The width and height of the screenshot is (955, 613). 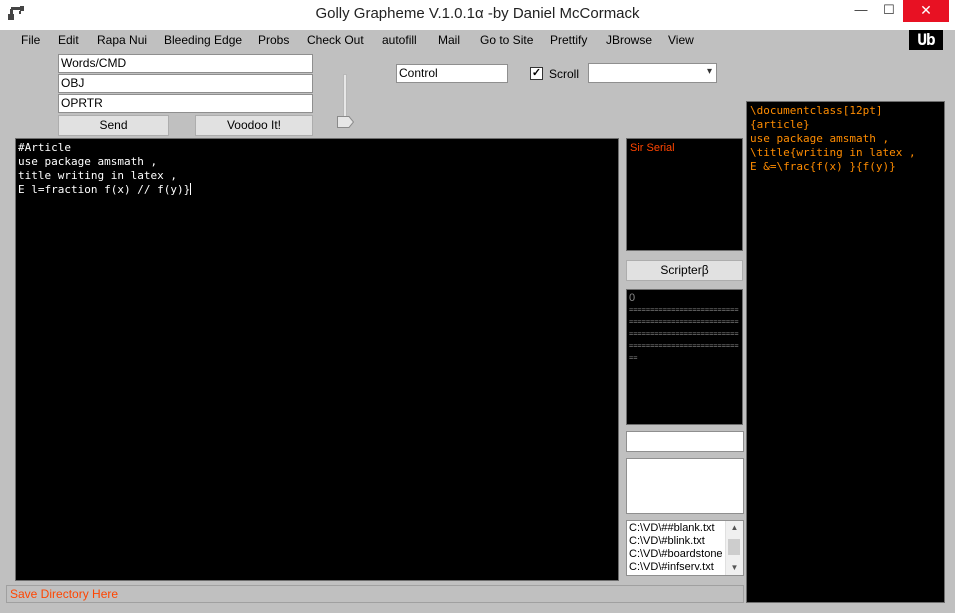 I want to click on menu-bleeding-edge: Bleeding Edge, so click(x=203, y=40).